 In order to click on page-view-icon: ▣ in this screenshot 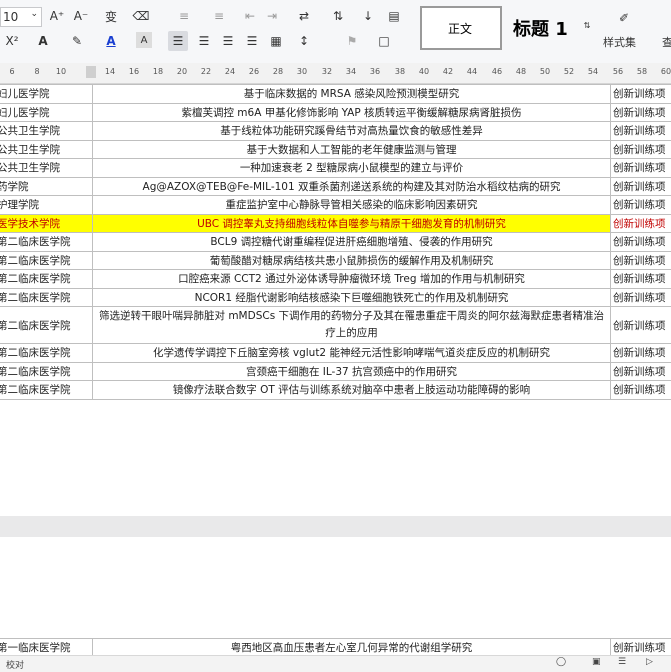, I will do `click(596, 662)`.